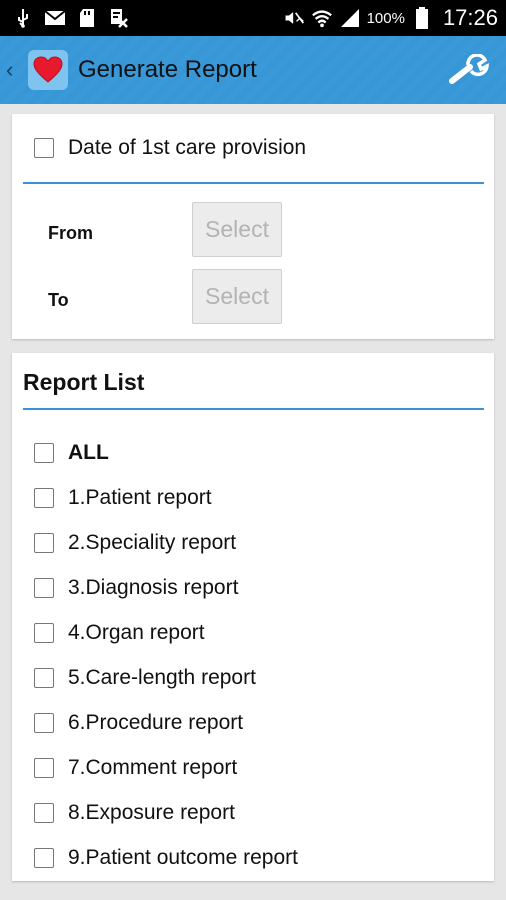  Describe the element at coordinates (44, 148) in the screenshot. I see `date-filter-checkbox` at that location.